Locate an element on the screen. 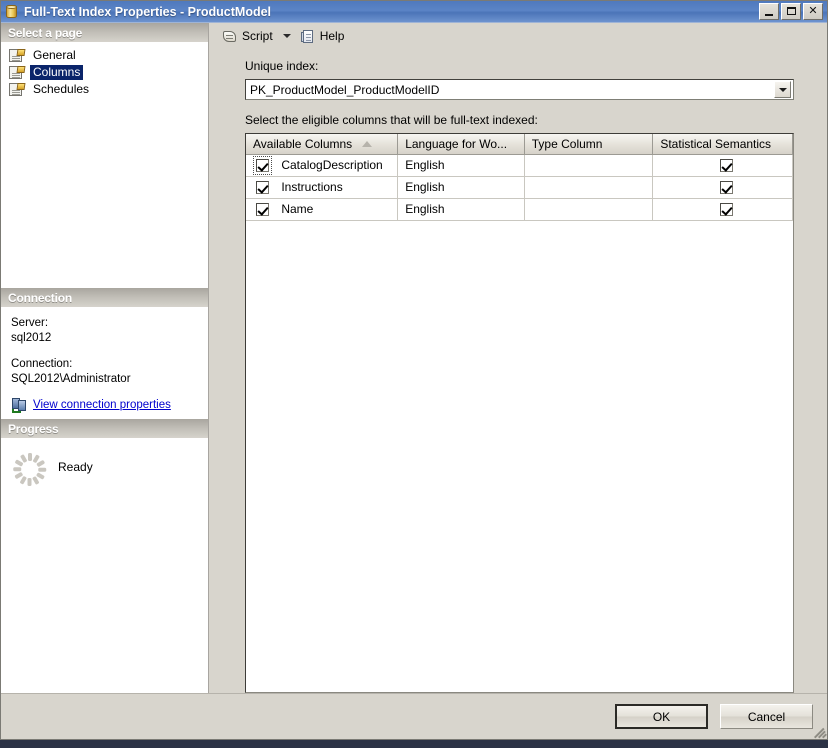 Image resolution: width=828 pixels, height=748 pixels. column-name: CatalogDescription is located at coordinates (332, 165).